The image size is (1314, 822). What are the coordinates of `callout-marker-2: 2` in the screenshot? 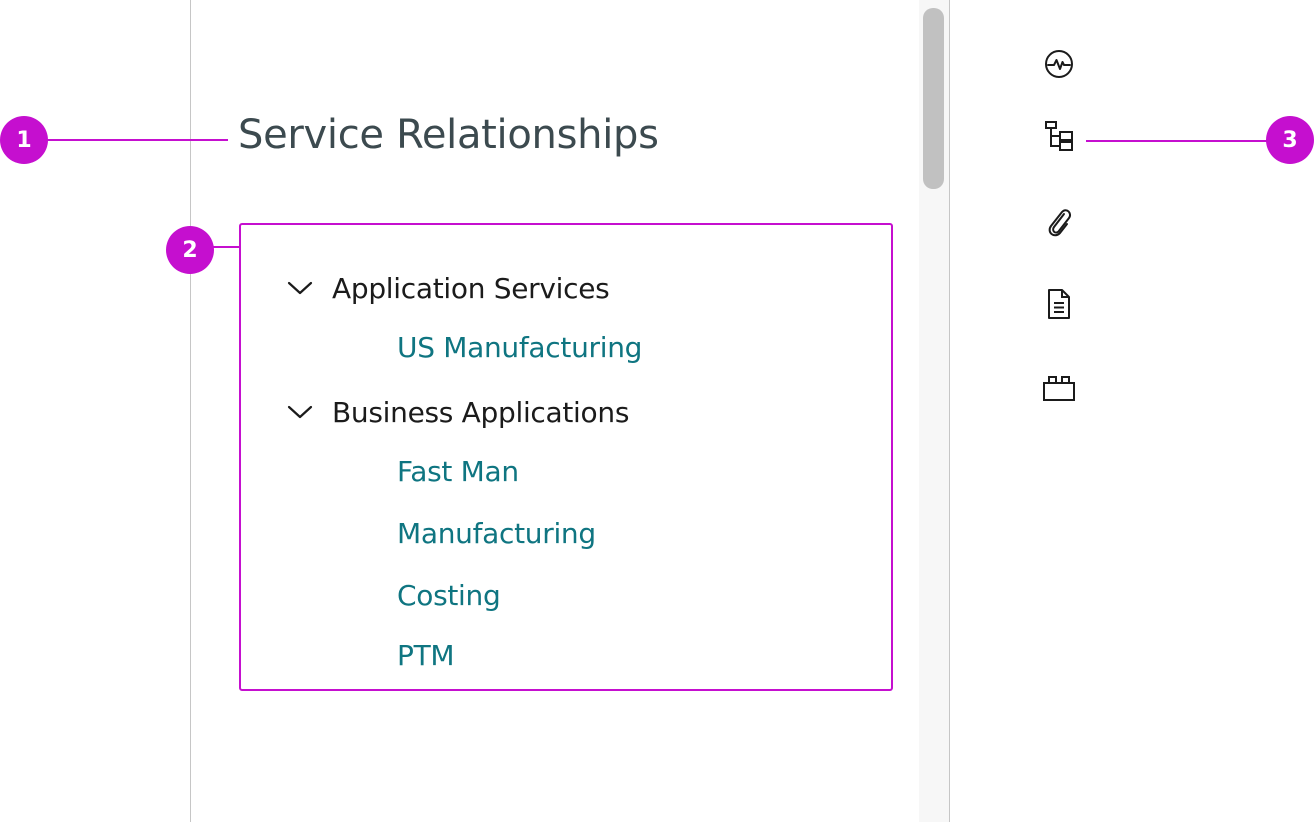 It's located at (190, 250).